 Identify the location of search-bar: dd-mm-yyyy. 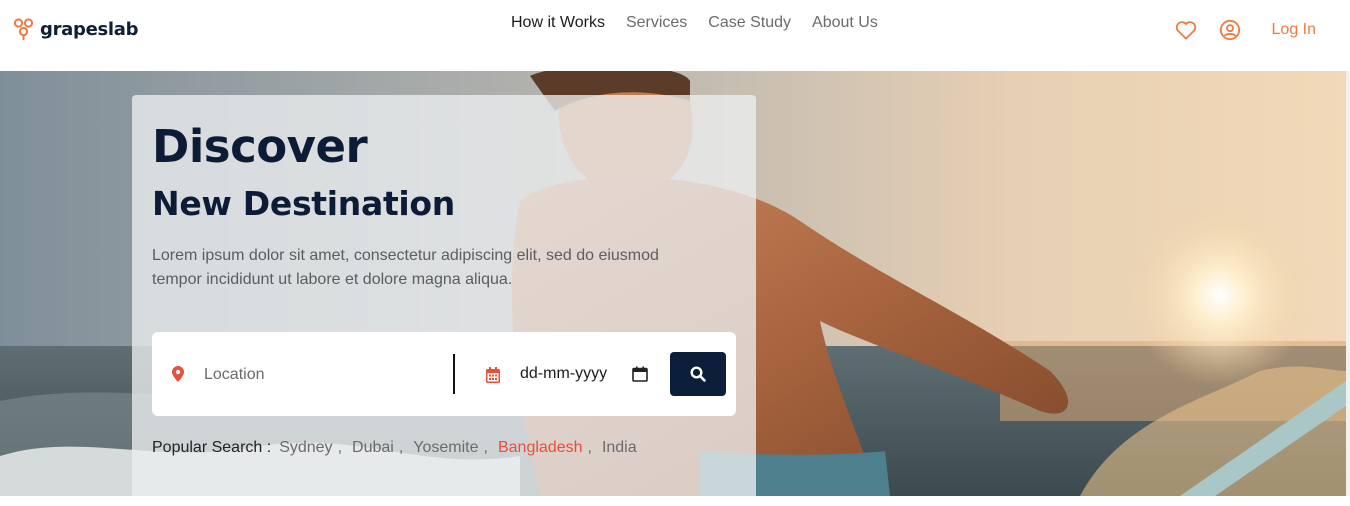
(444, 374).